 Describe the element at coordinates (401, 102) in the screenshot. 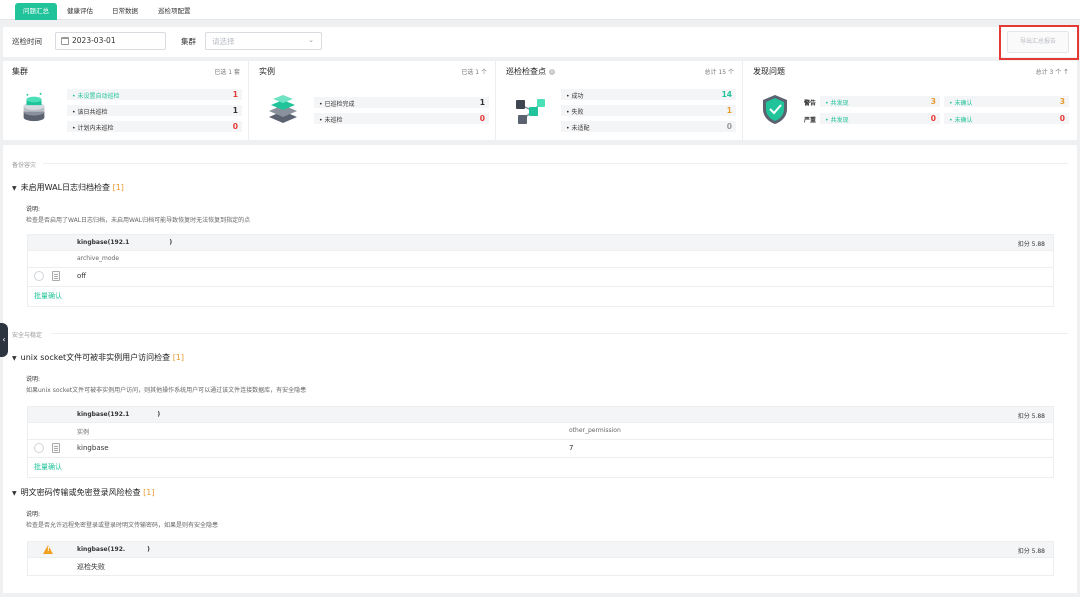

I see `instance-row-done: • 已巡检完成 1` at that location.